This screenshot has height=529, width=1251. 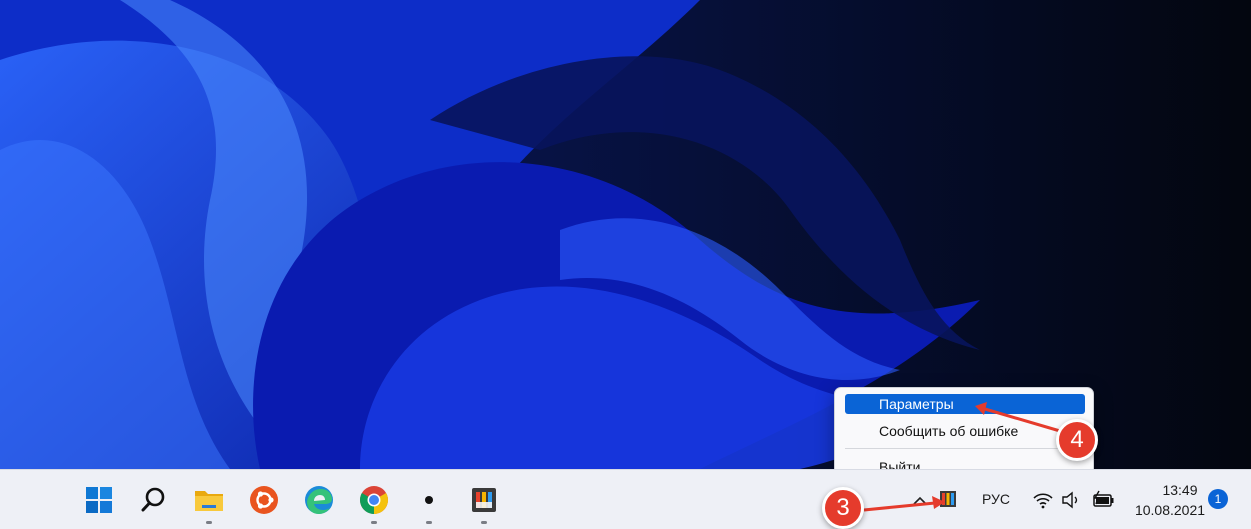 What do you see at coordinates (625, 499) in the screenshot?
I see `taskbar: РУС 13:49 10.08.2021 1` at bounding box center [625, 499].